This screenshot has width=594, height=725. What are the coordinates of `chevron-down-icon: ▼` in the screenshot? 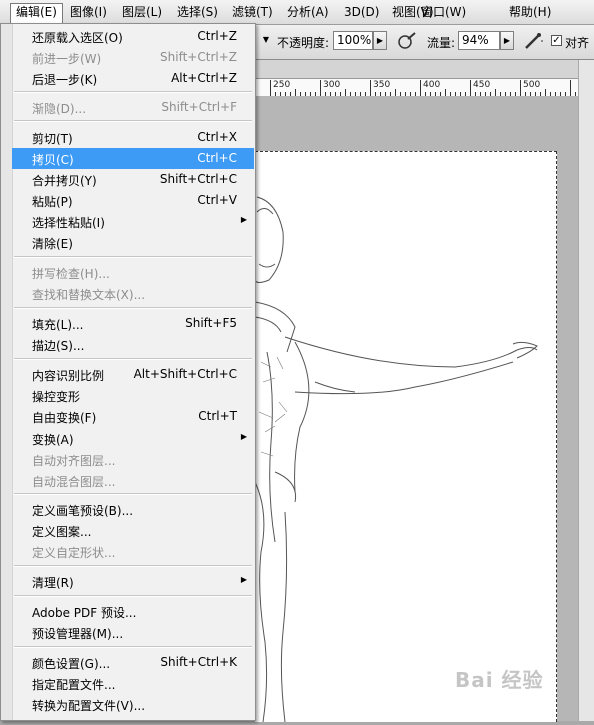 It's located at (266, 40).